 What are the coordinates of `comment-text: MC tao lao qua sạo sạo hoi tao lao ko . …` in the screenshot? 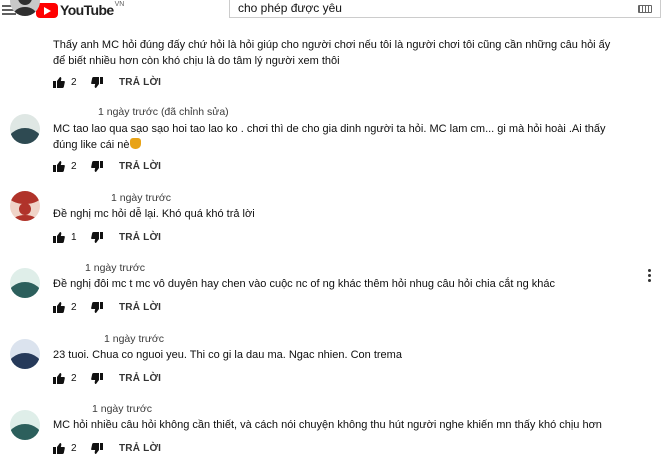 It's located at (338, 137).